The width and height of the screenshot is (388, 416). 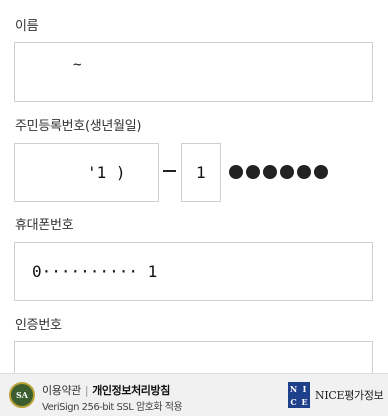 I want to click on nice-logo-icon: N I C E, so click(x=299, y=395).